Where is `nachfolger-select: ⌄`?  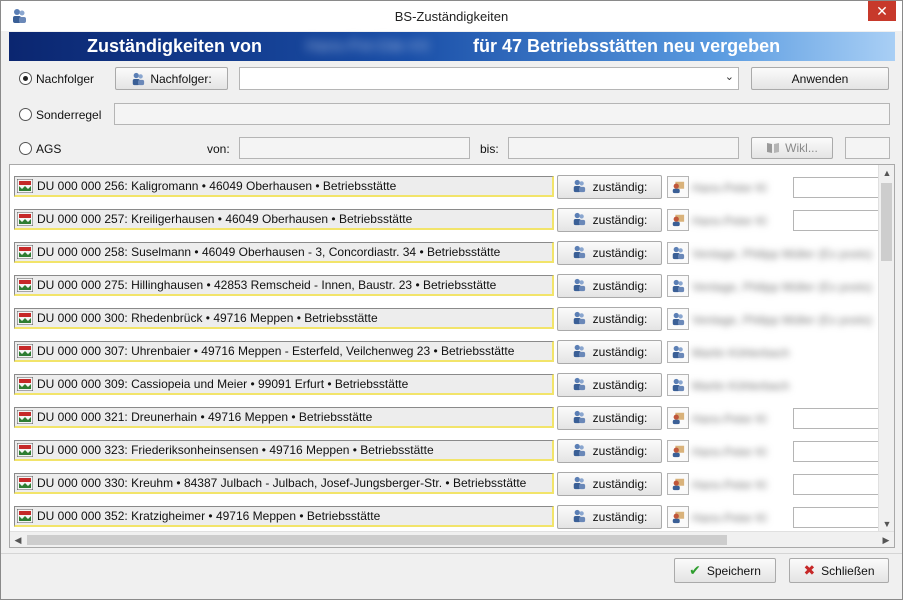 nachfolger-select: ⌄ is located at coordinates (489, 78).